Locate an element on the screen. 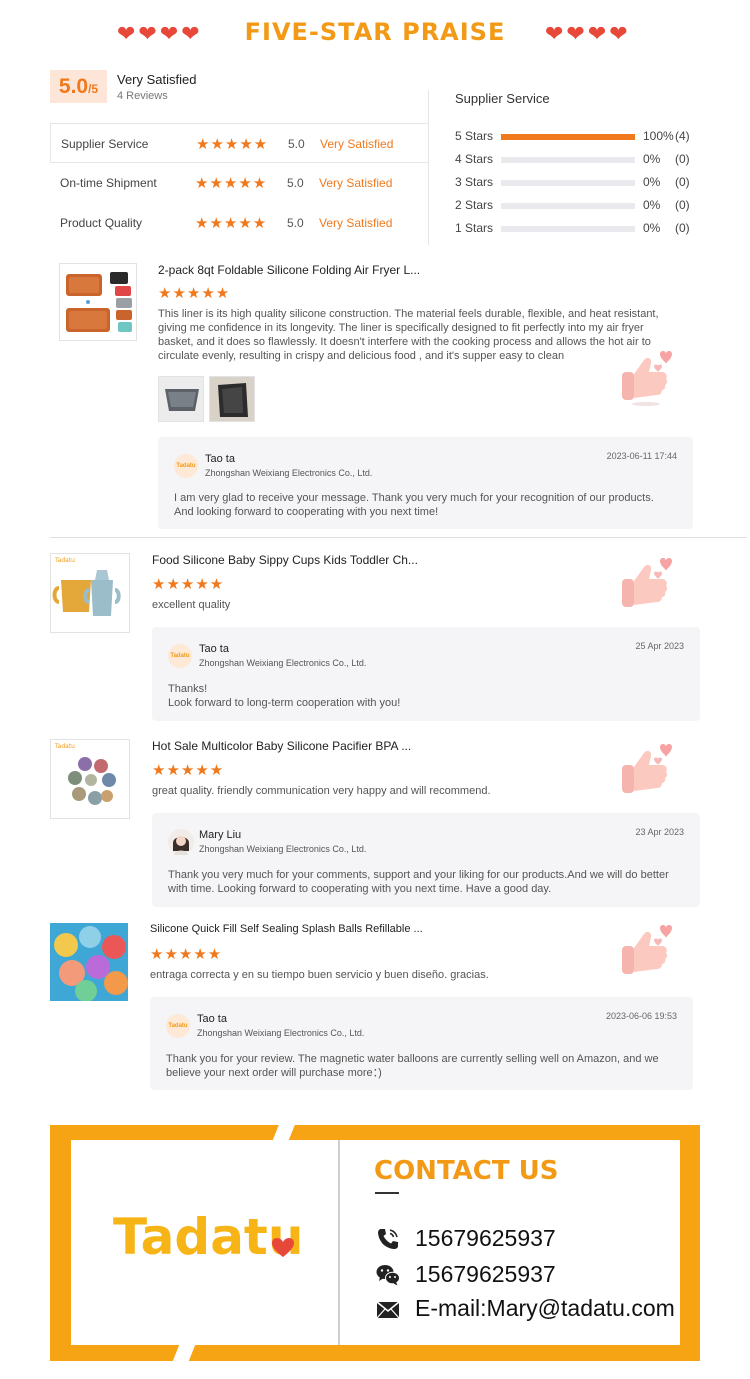  review-photo-image is located at coordinates (181, 399).